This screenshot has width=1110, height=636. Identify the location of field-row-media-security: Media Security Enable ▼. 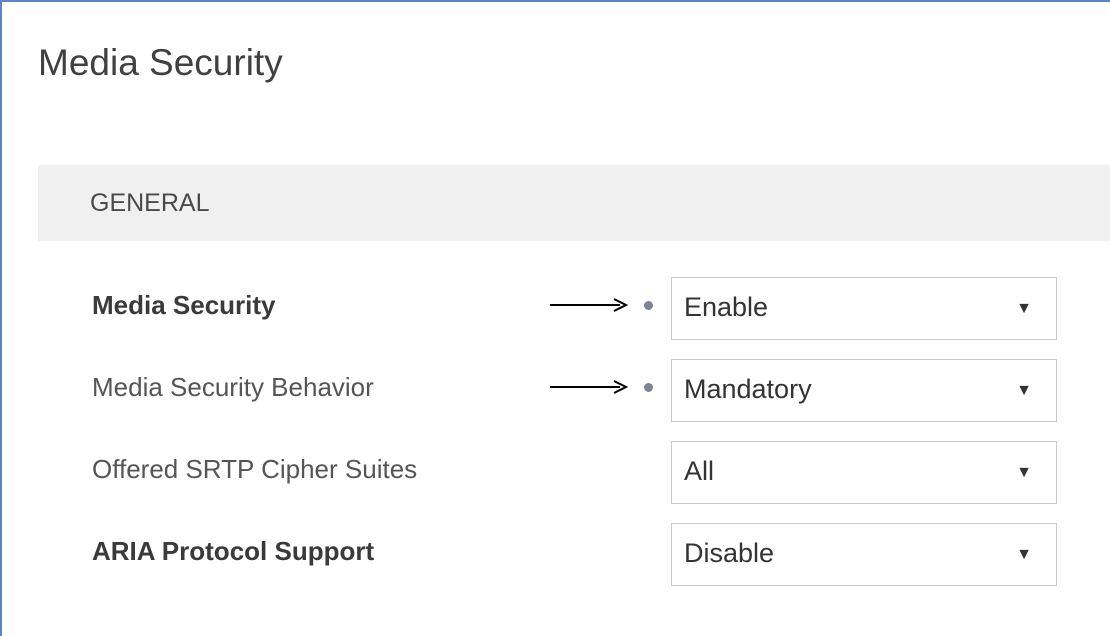
(556, 309).